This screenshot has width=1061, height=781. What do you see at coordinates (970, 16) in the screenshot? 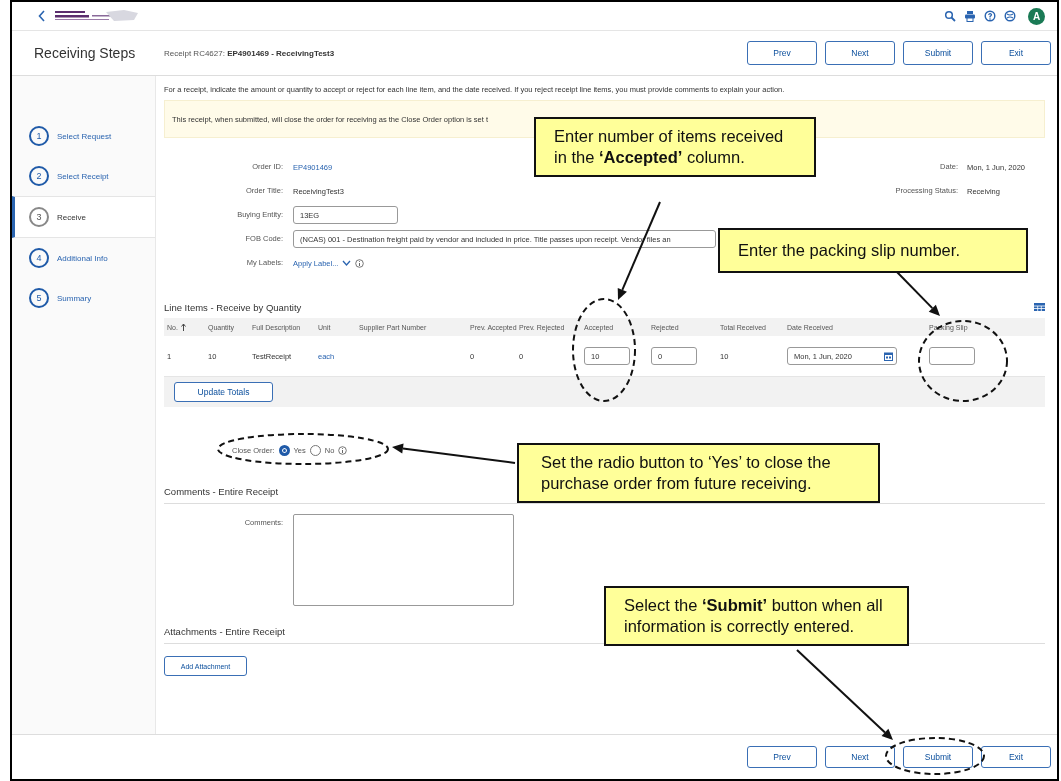
I see `print-icon` at bounding box center [970, 16].